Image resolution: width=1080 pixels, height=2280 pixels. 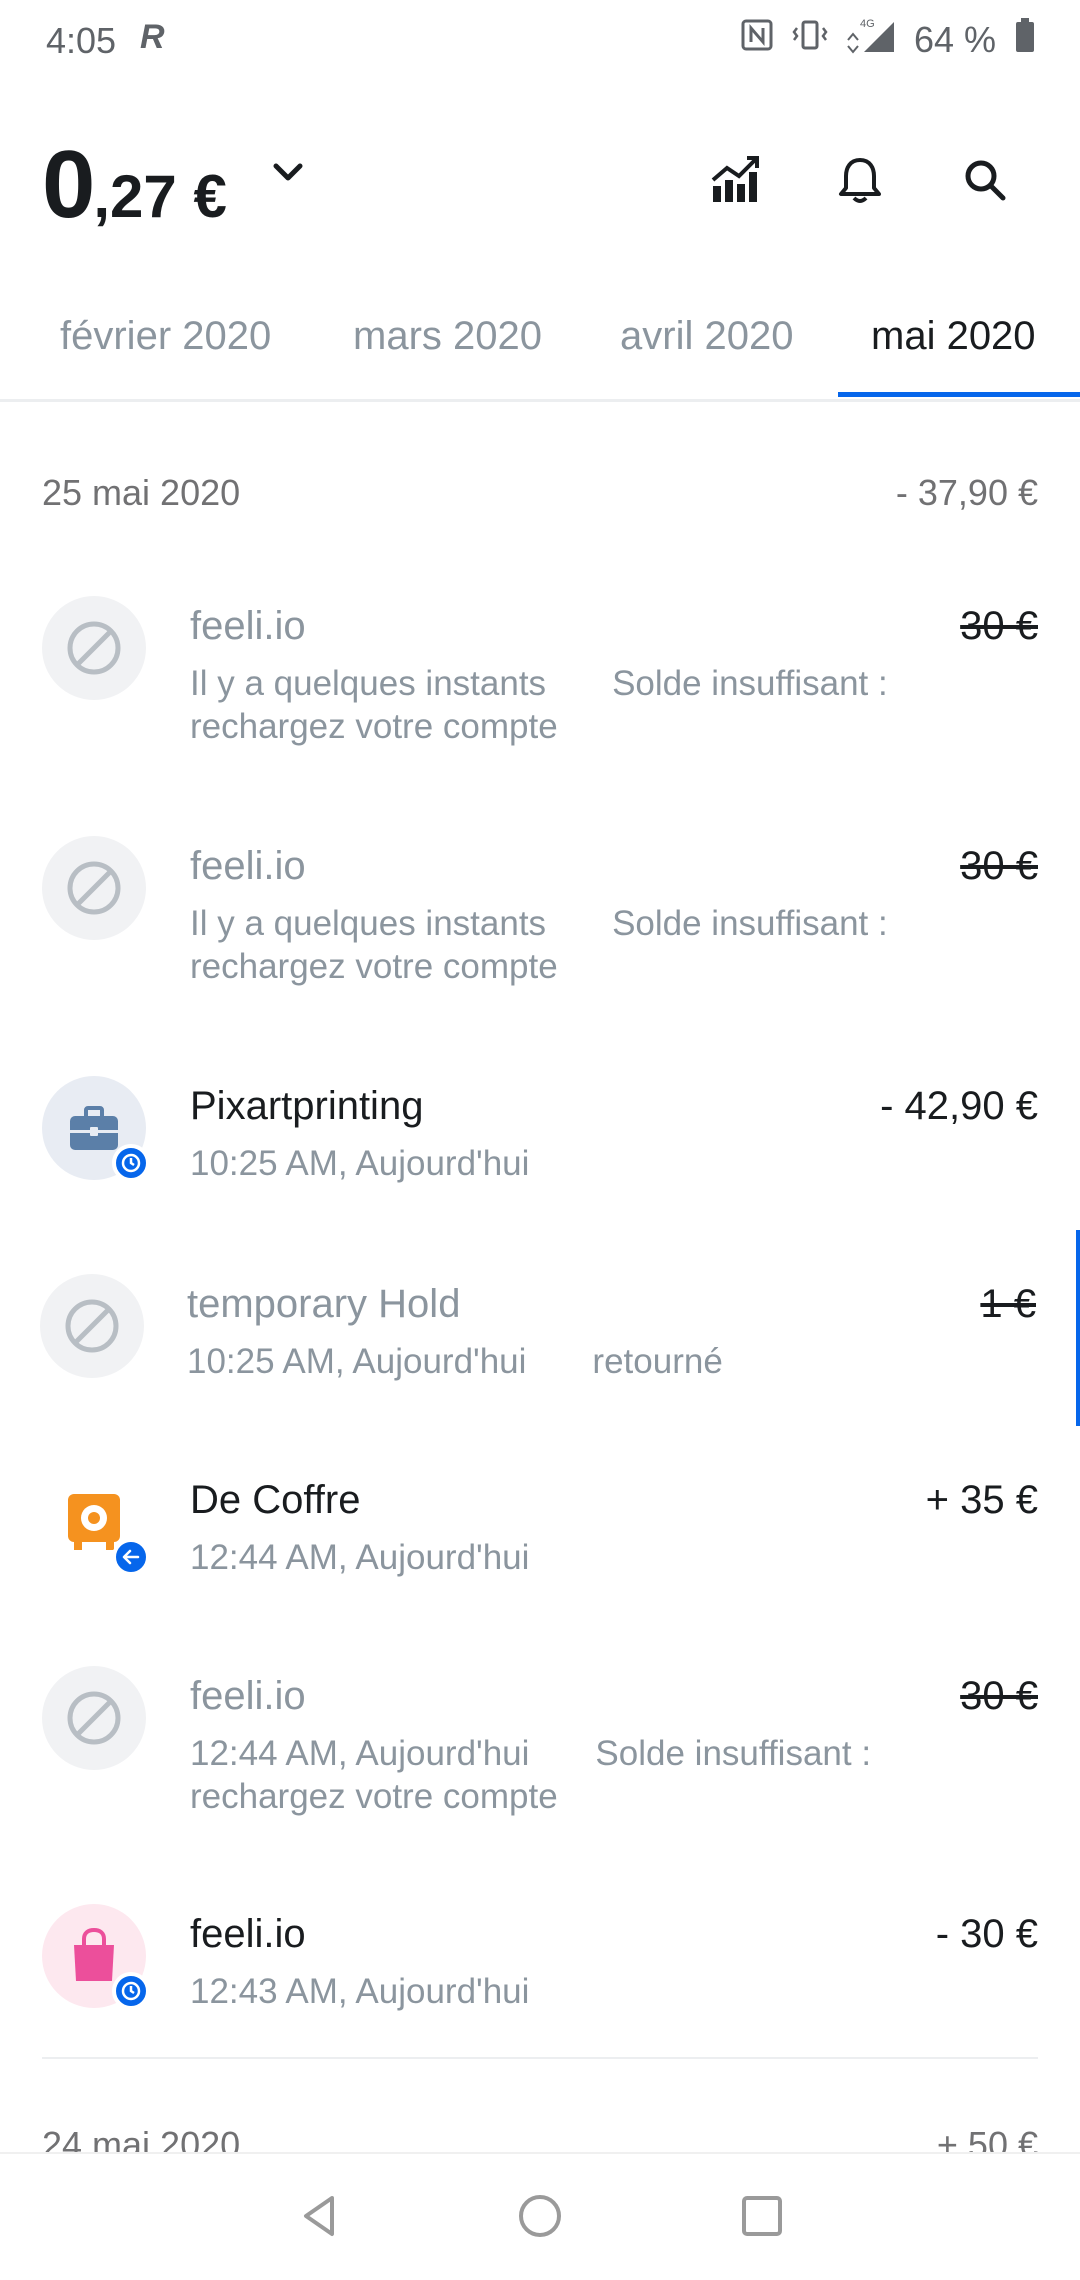 I want to click on transaction-amount: 1 €, so click(x=1008, y=1304).